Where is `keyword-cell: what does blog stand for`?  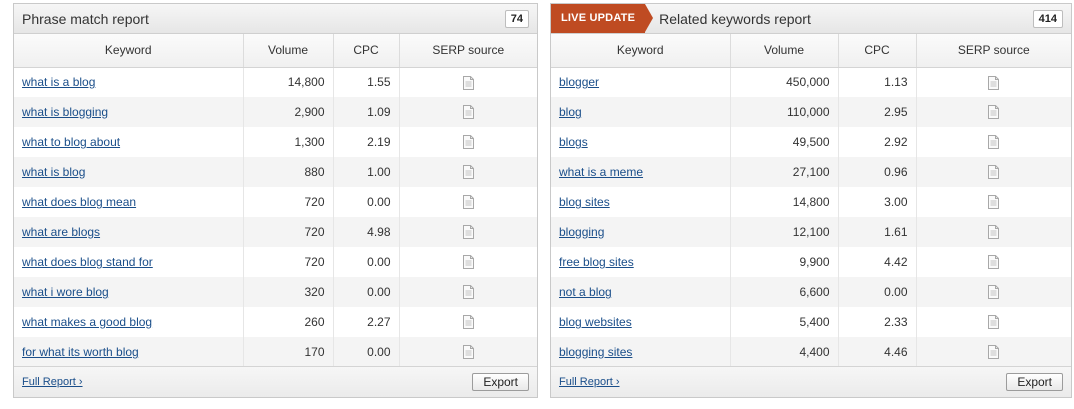
keyword-cell: what does blog stand for is located at coordinates (129, 262).